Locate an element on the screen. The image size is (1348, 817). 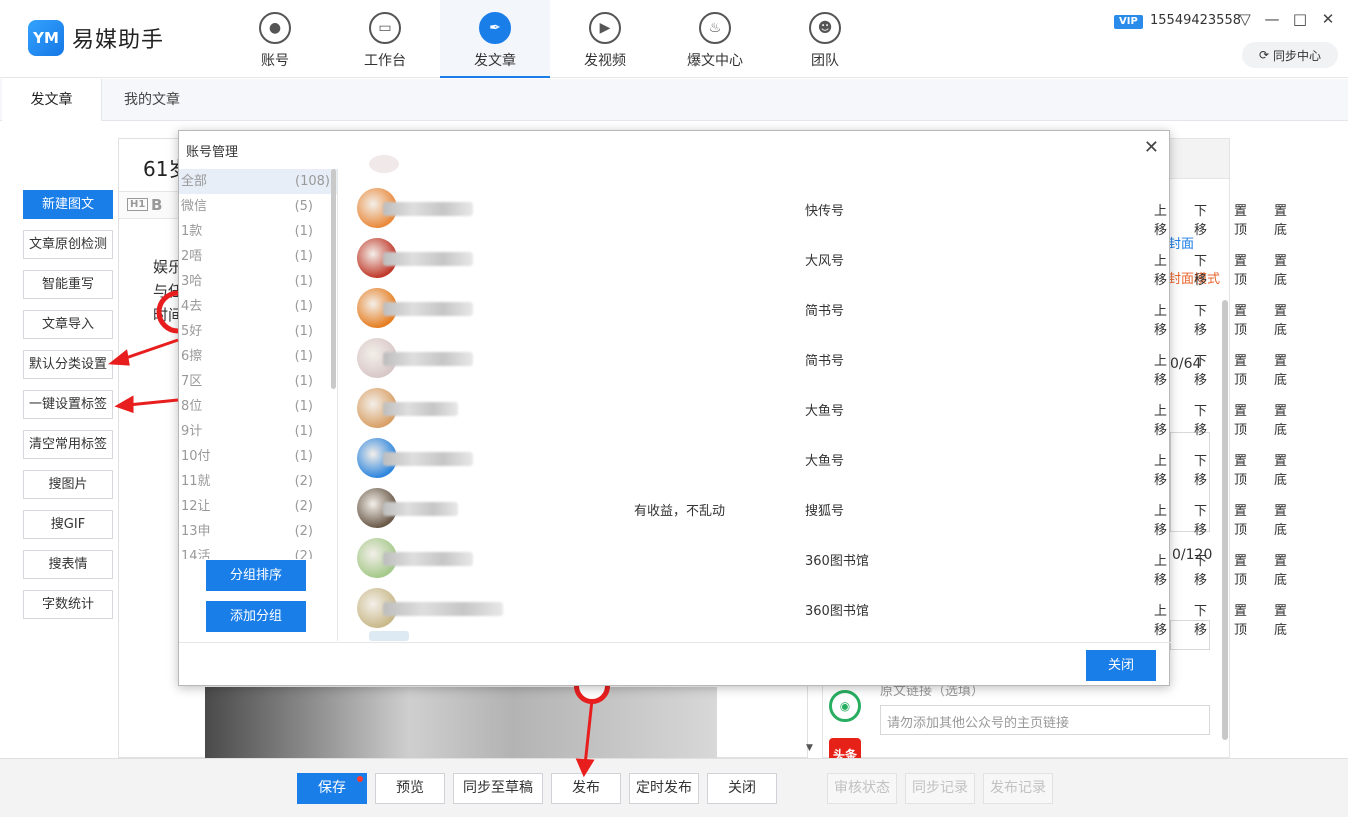
group-item: 1款 (1) is located at coordinates (258, 231).